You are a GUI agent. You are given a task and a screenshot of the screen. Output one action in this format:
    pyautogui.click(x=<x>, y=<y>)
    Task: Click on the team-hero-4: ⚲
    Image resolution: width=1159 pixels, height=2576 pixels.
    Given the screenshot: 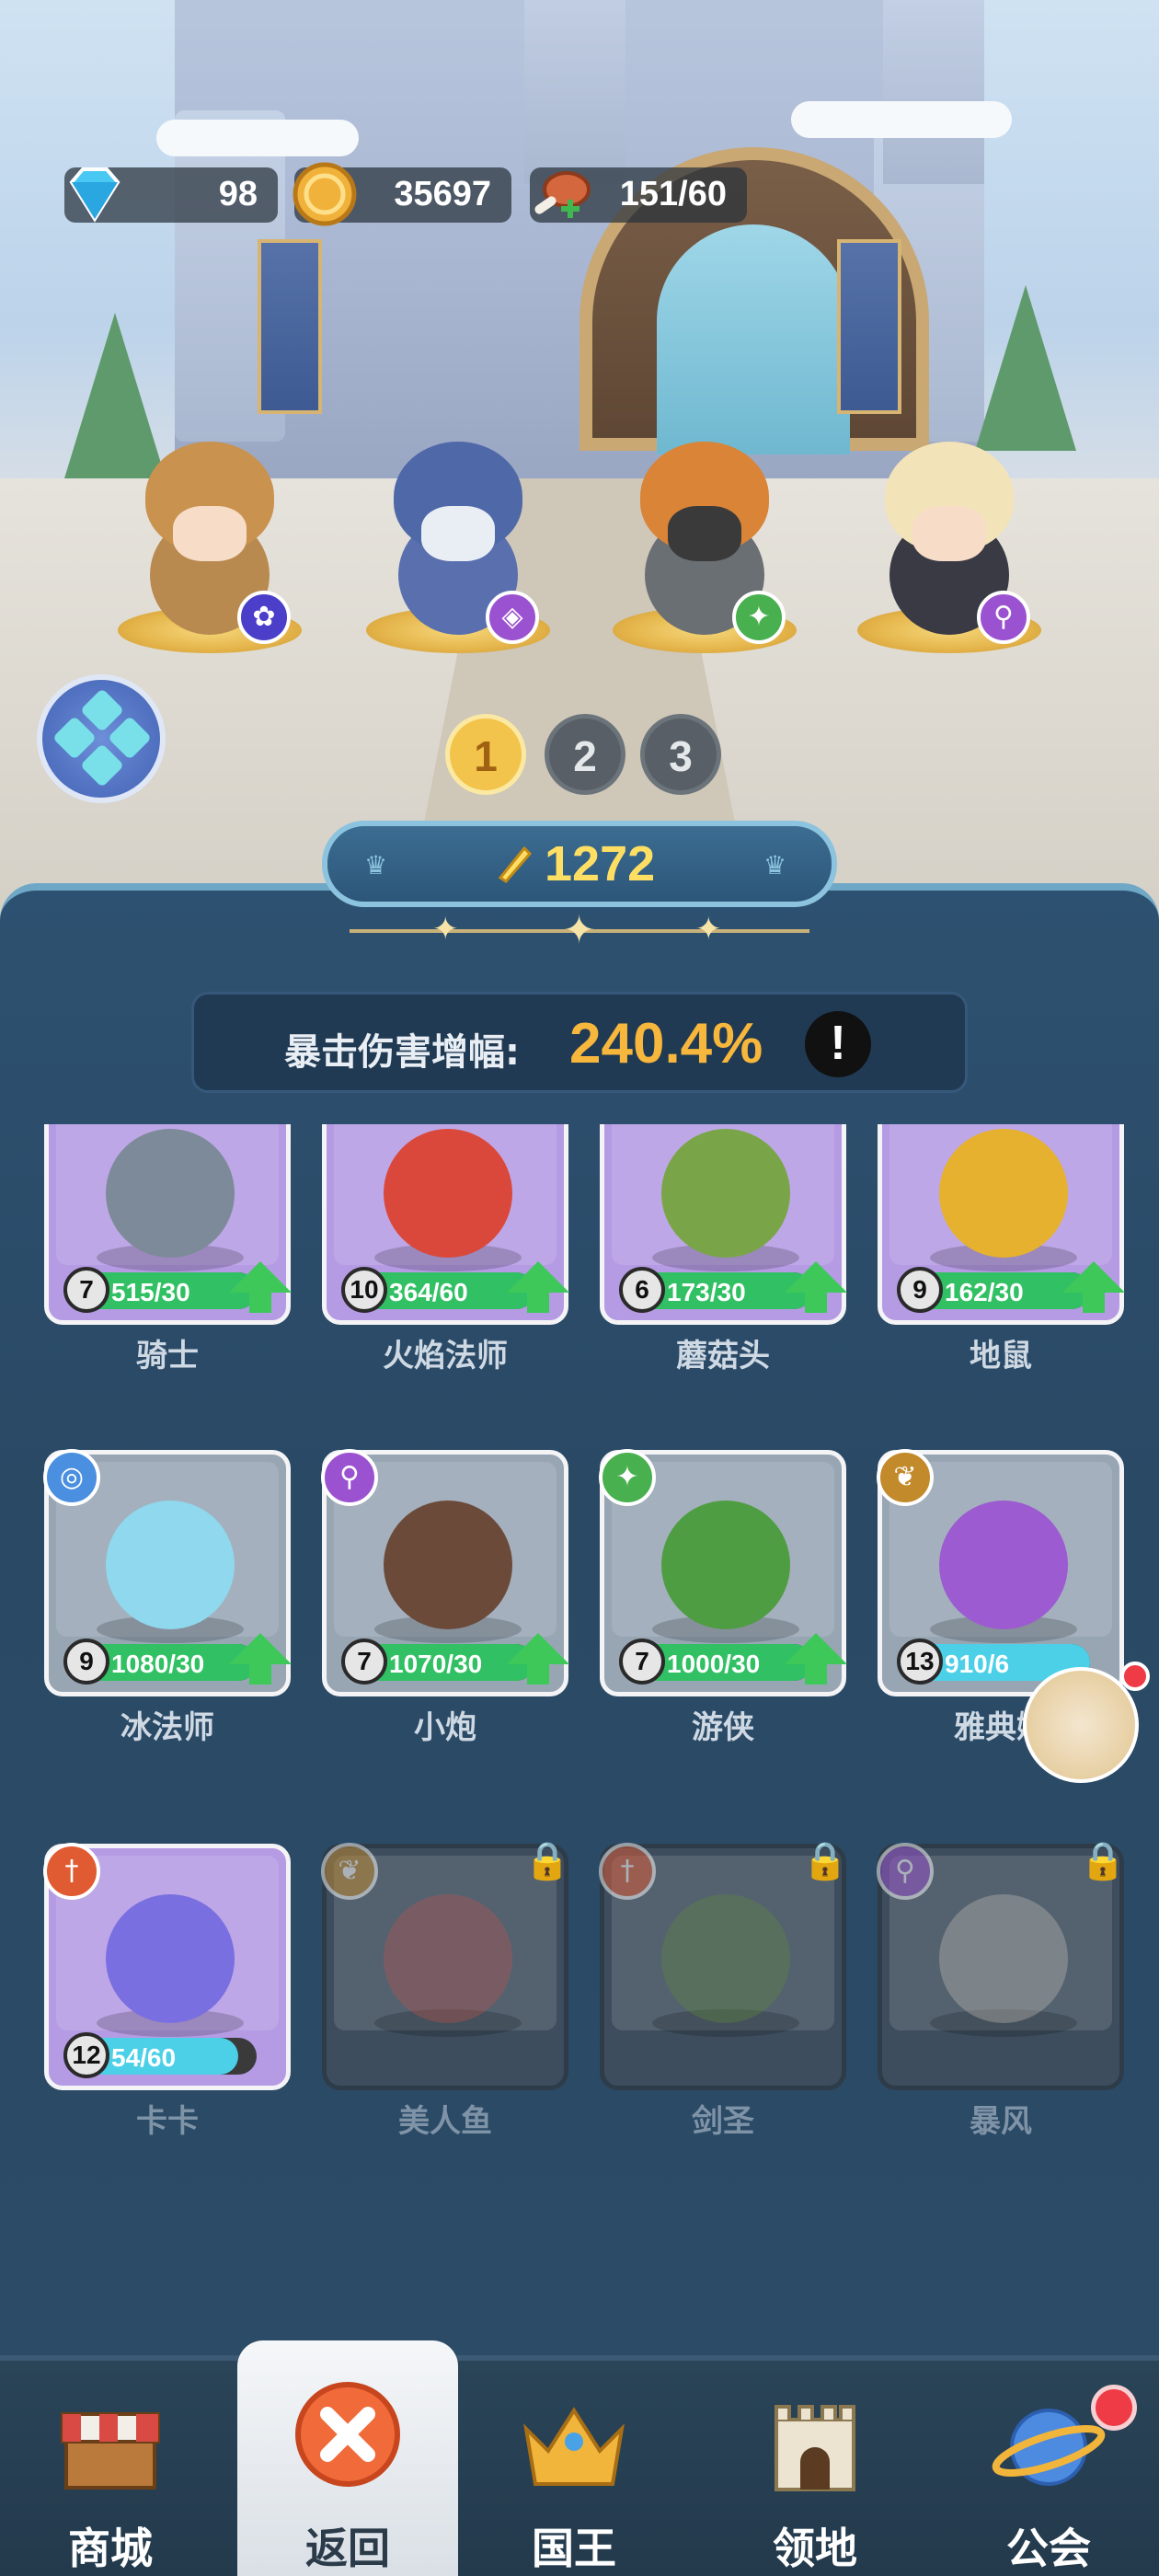 What is the action you would take?
    pyautogui.click(x=949, y=542)
    